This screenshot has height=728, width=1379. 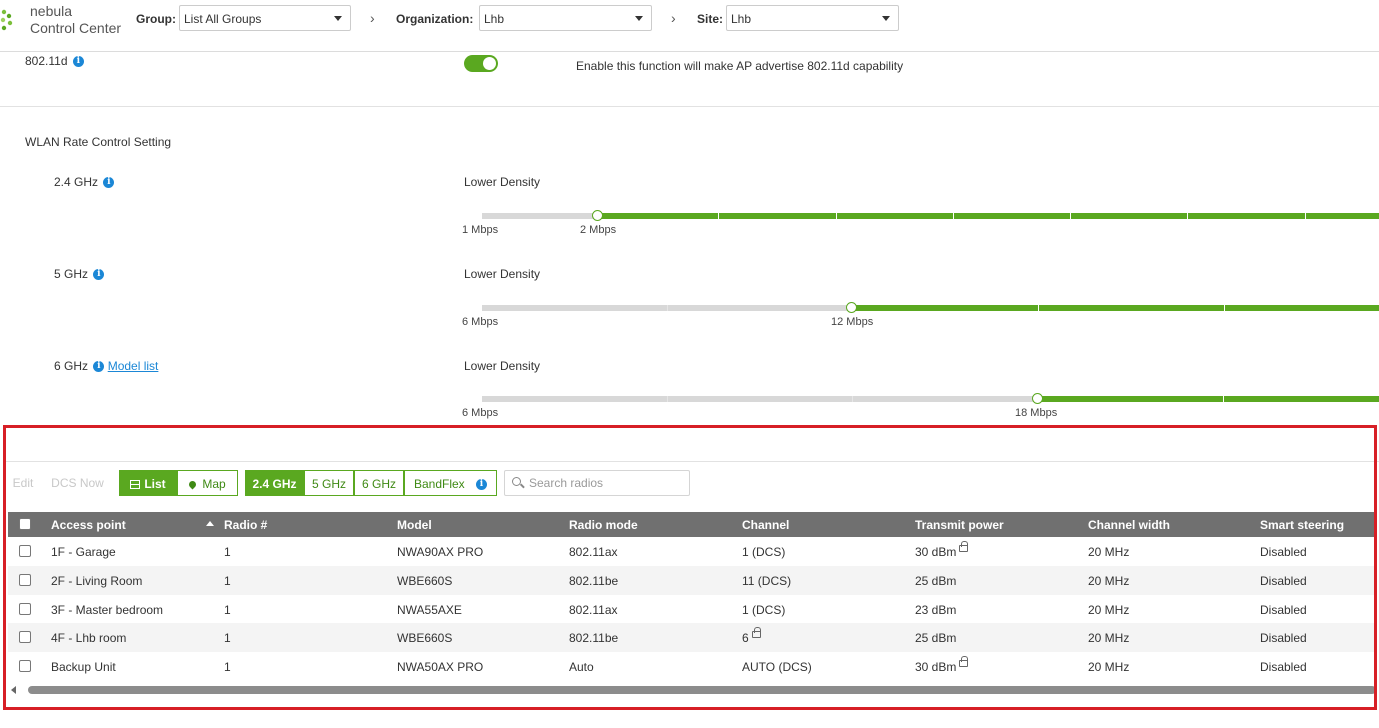 I want to click on divider, so click(x=689, y=106).